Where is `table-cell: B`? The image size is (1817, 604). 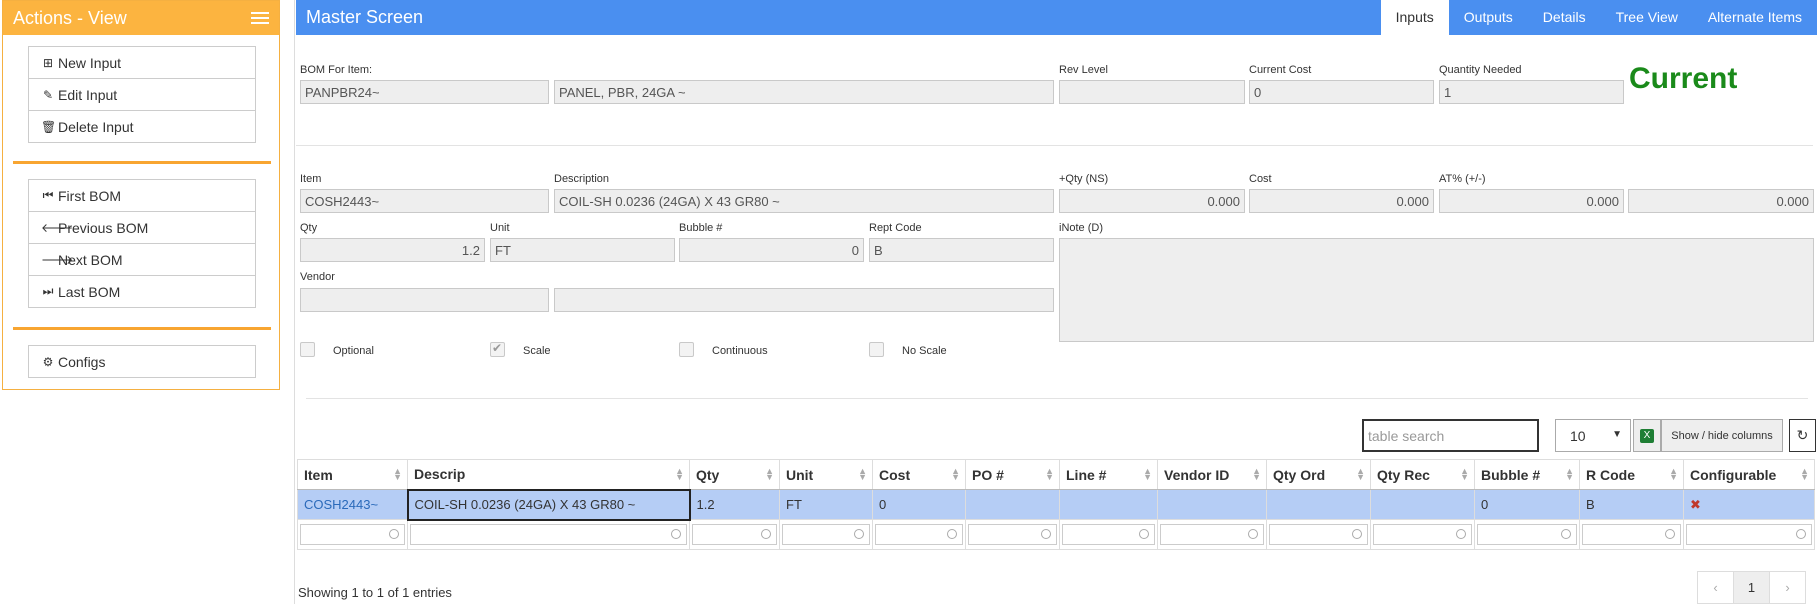 table-cell: B is located at coordinates (1631, 504).